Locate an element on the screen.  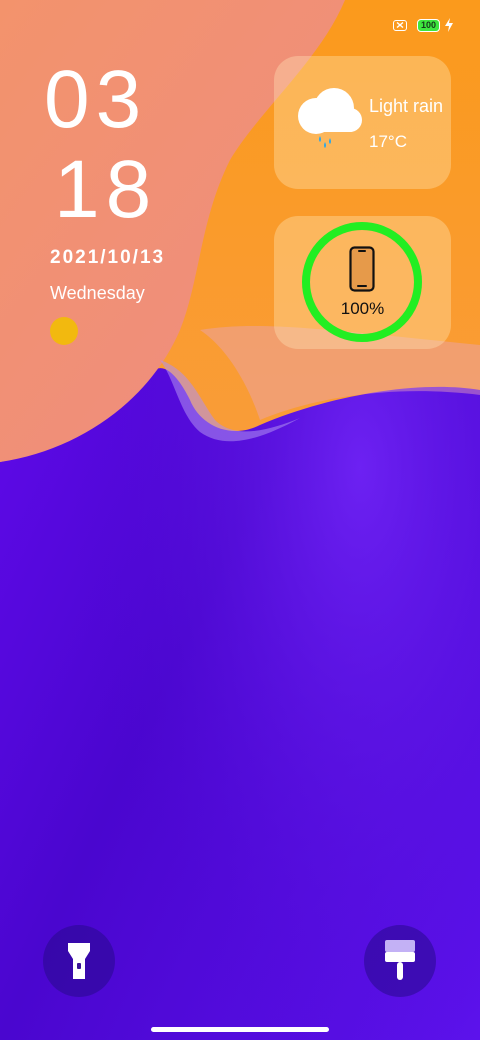
charging-bolt-icon is located at coordinates (449, 25).